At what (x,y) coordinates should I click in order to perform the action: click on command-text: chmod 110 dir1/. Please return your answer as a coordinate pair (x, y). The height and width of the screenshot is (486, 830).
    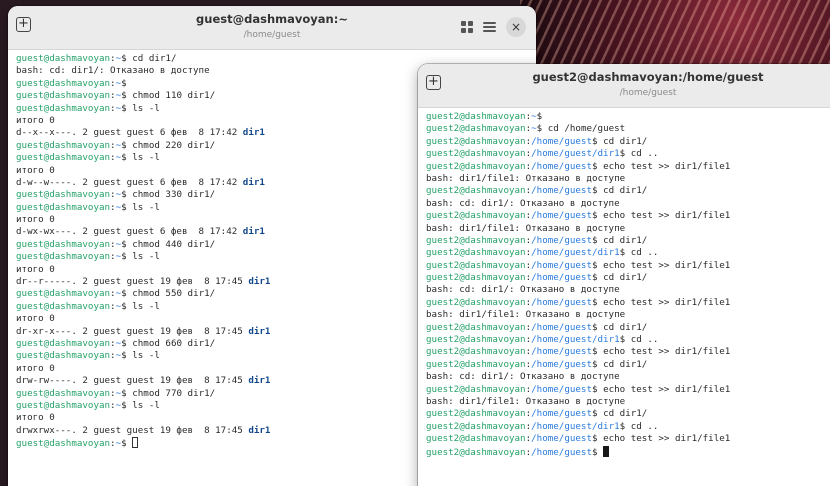
    Looking at the image, I should click on (174, 96).